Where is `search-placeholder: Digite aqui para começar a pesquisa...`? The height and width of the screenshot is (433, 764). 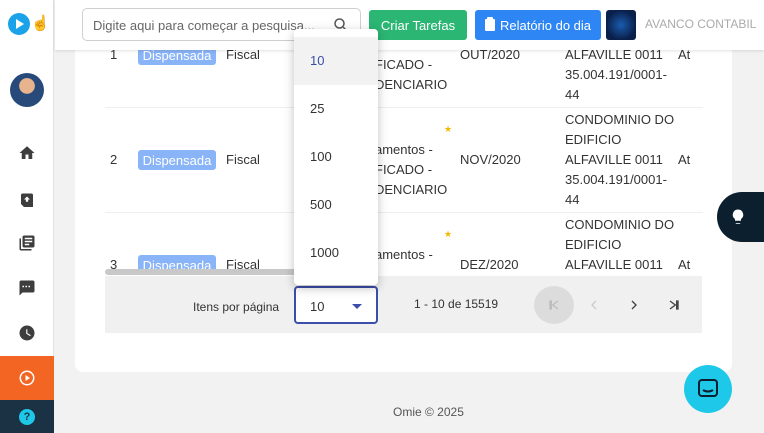 search-placeholder: Digite aqui para começar a pesquisa... is located at coordinates (204, 25).